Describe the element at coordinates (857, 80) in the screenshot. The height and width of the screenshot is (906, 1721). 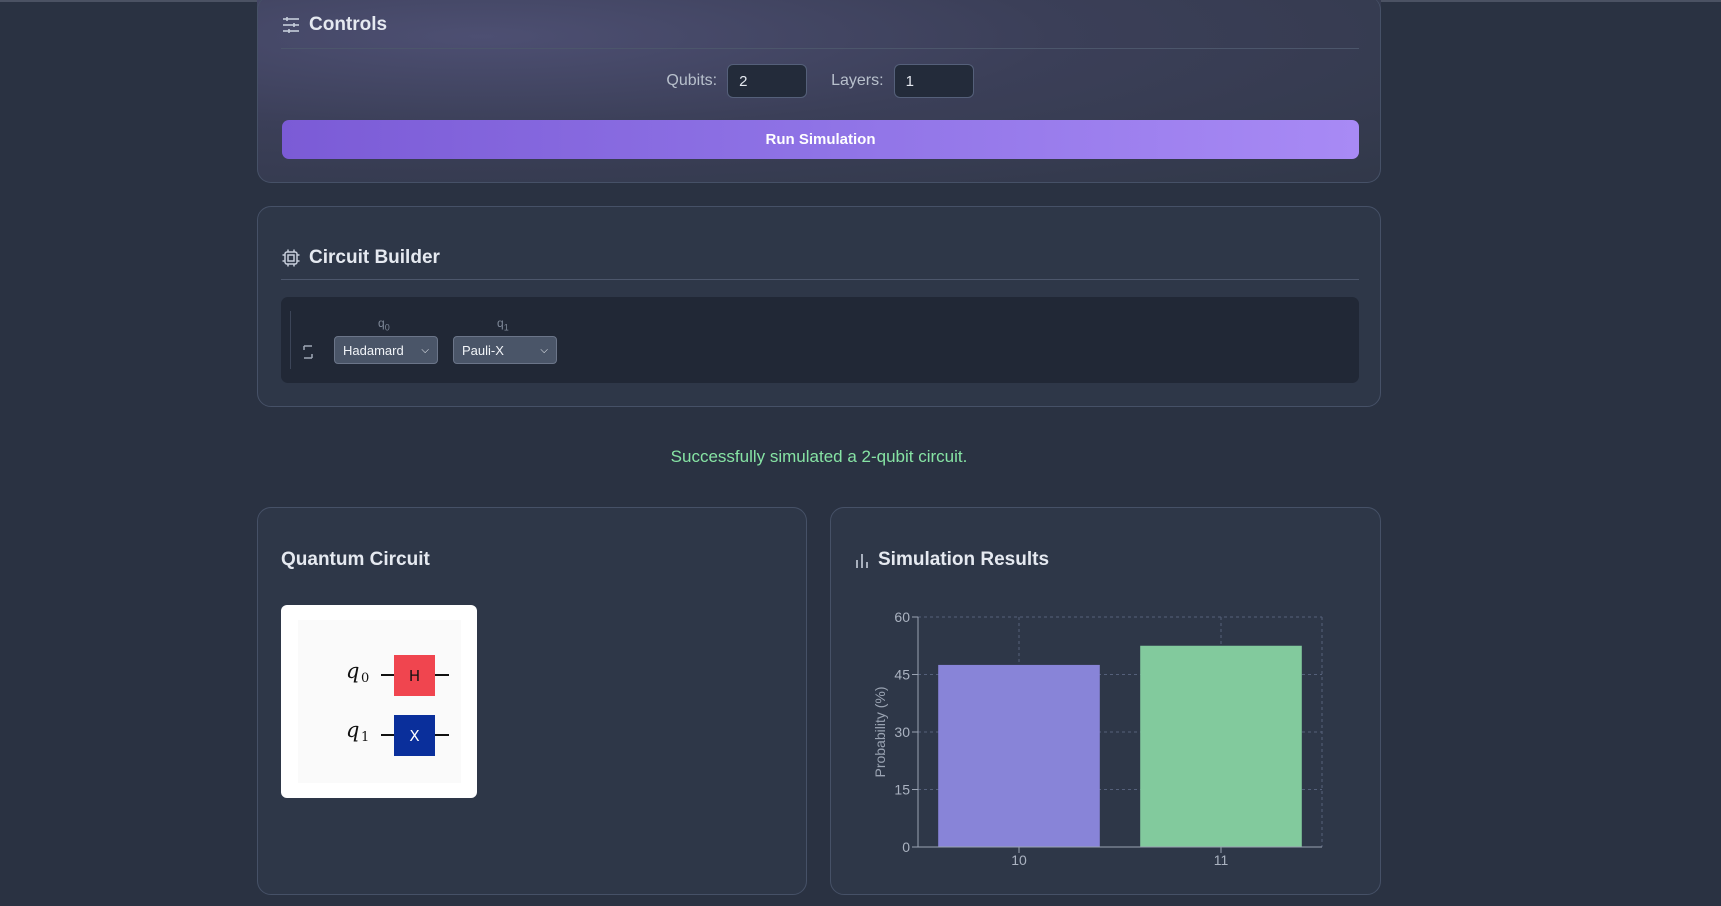
I see `layers-label: Layers:` at that location.